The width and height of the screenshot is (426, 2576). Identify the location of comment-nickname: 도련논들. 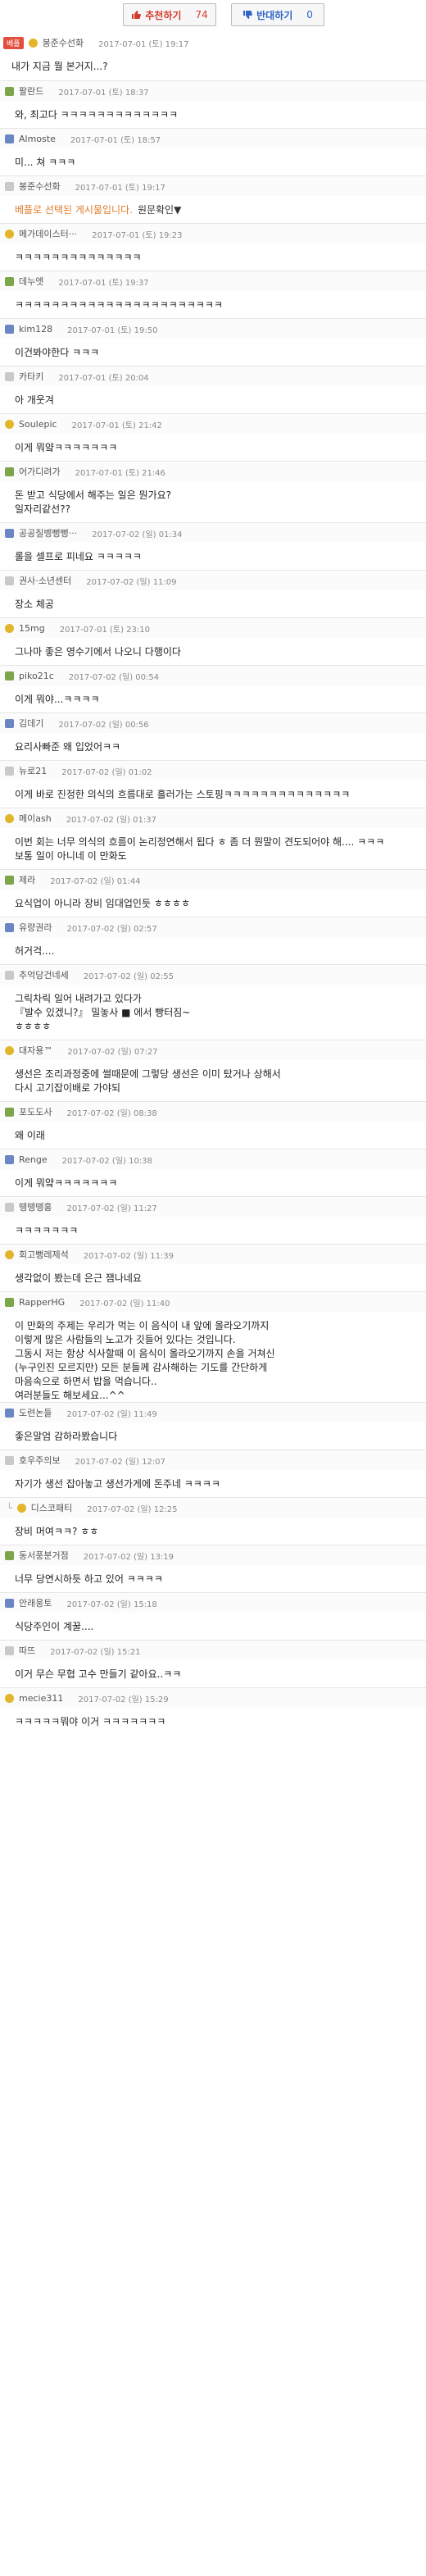
(35, 1412).